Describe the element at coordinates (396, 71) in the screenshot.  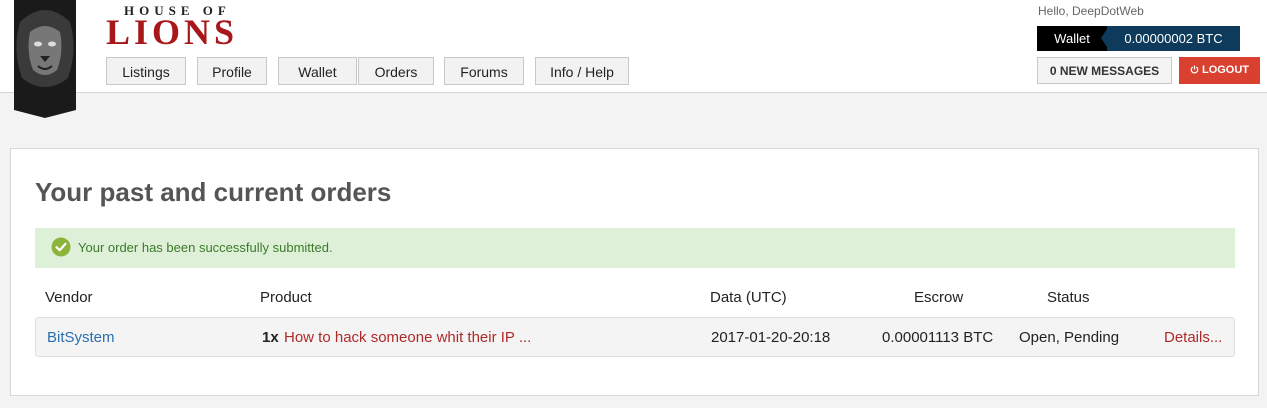
I see `nav-orders-button: Orders` at that location.